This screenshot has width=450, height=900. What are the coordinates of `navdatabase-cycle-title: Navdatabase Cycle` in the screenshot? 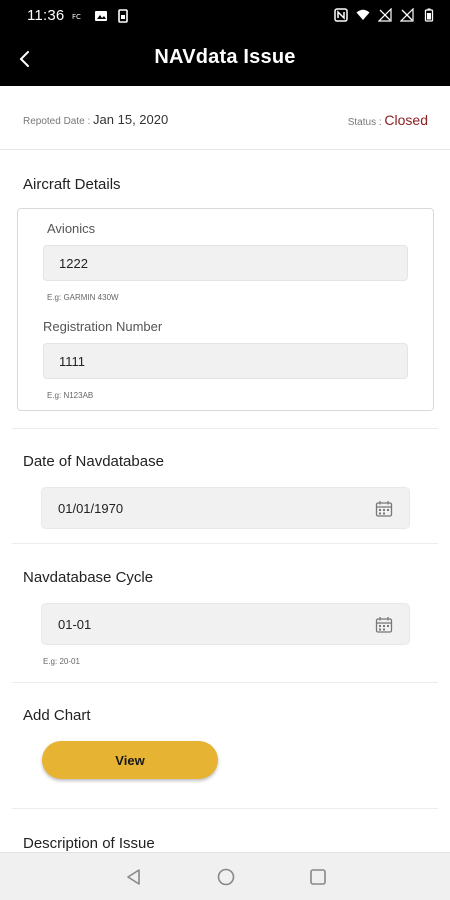 It's located at (88, 577).